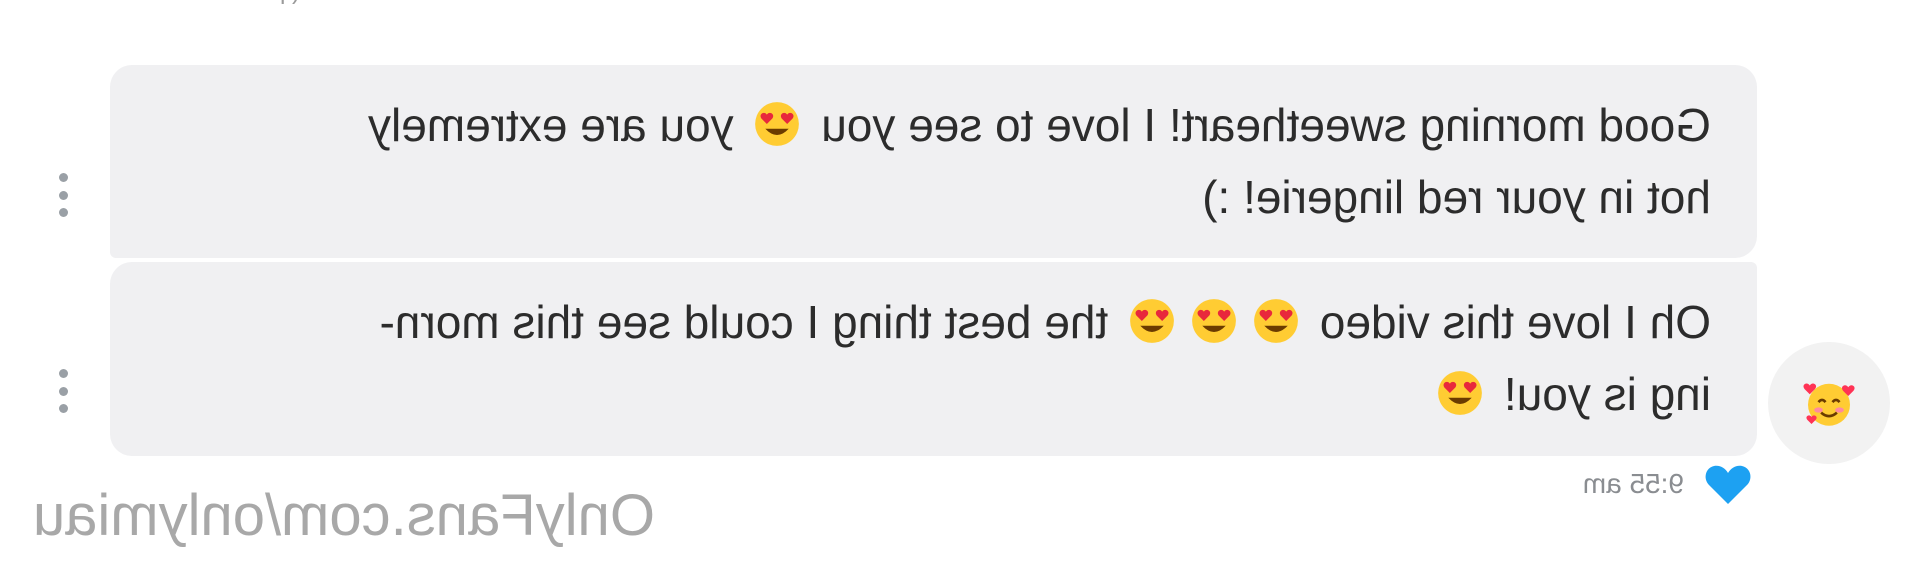 Image resolution: width=1920 pixels, height=563 pixels. I want to click on avatar, so click(1829, 403).